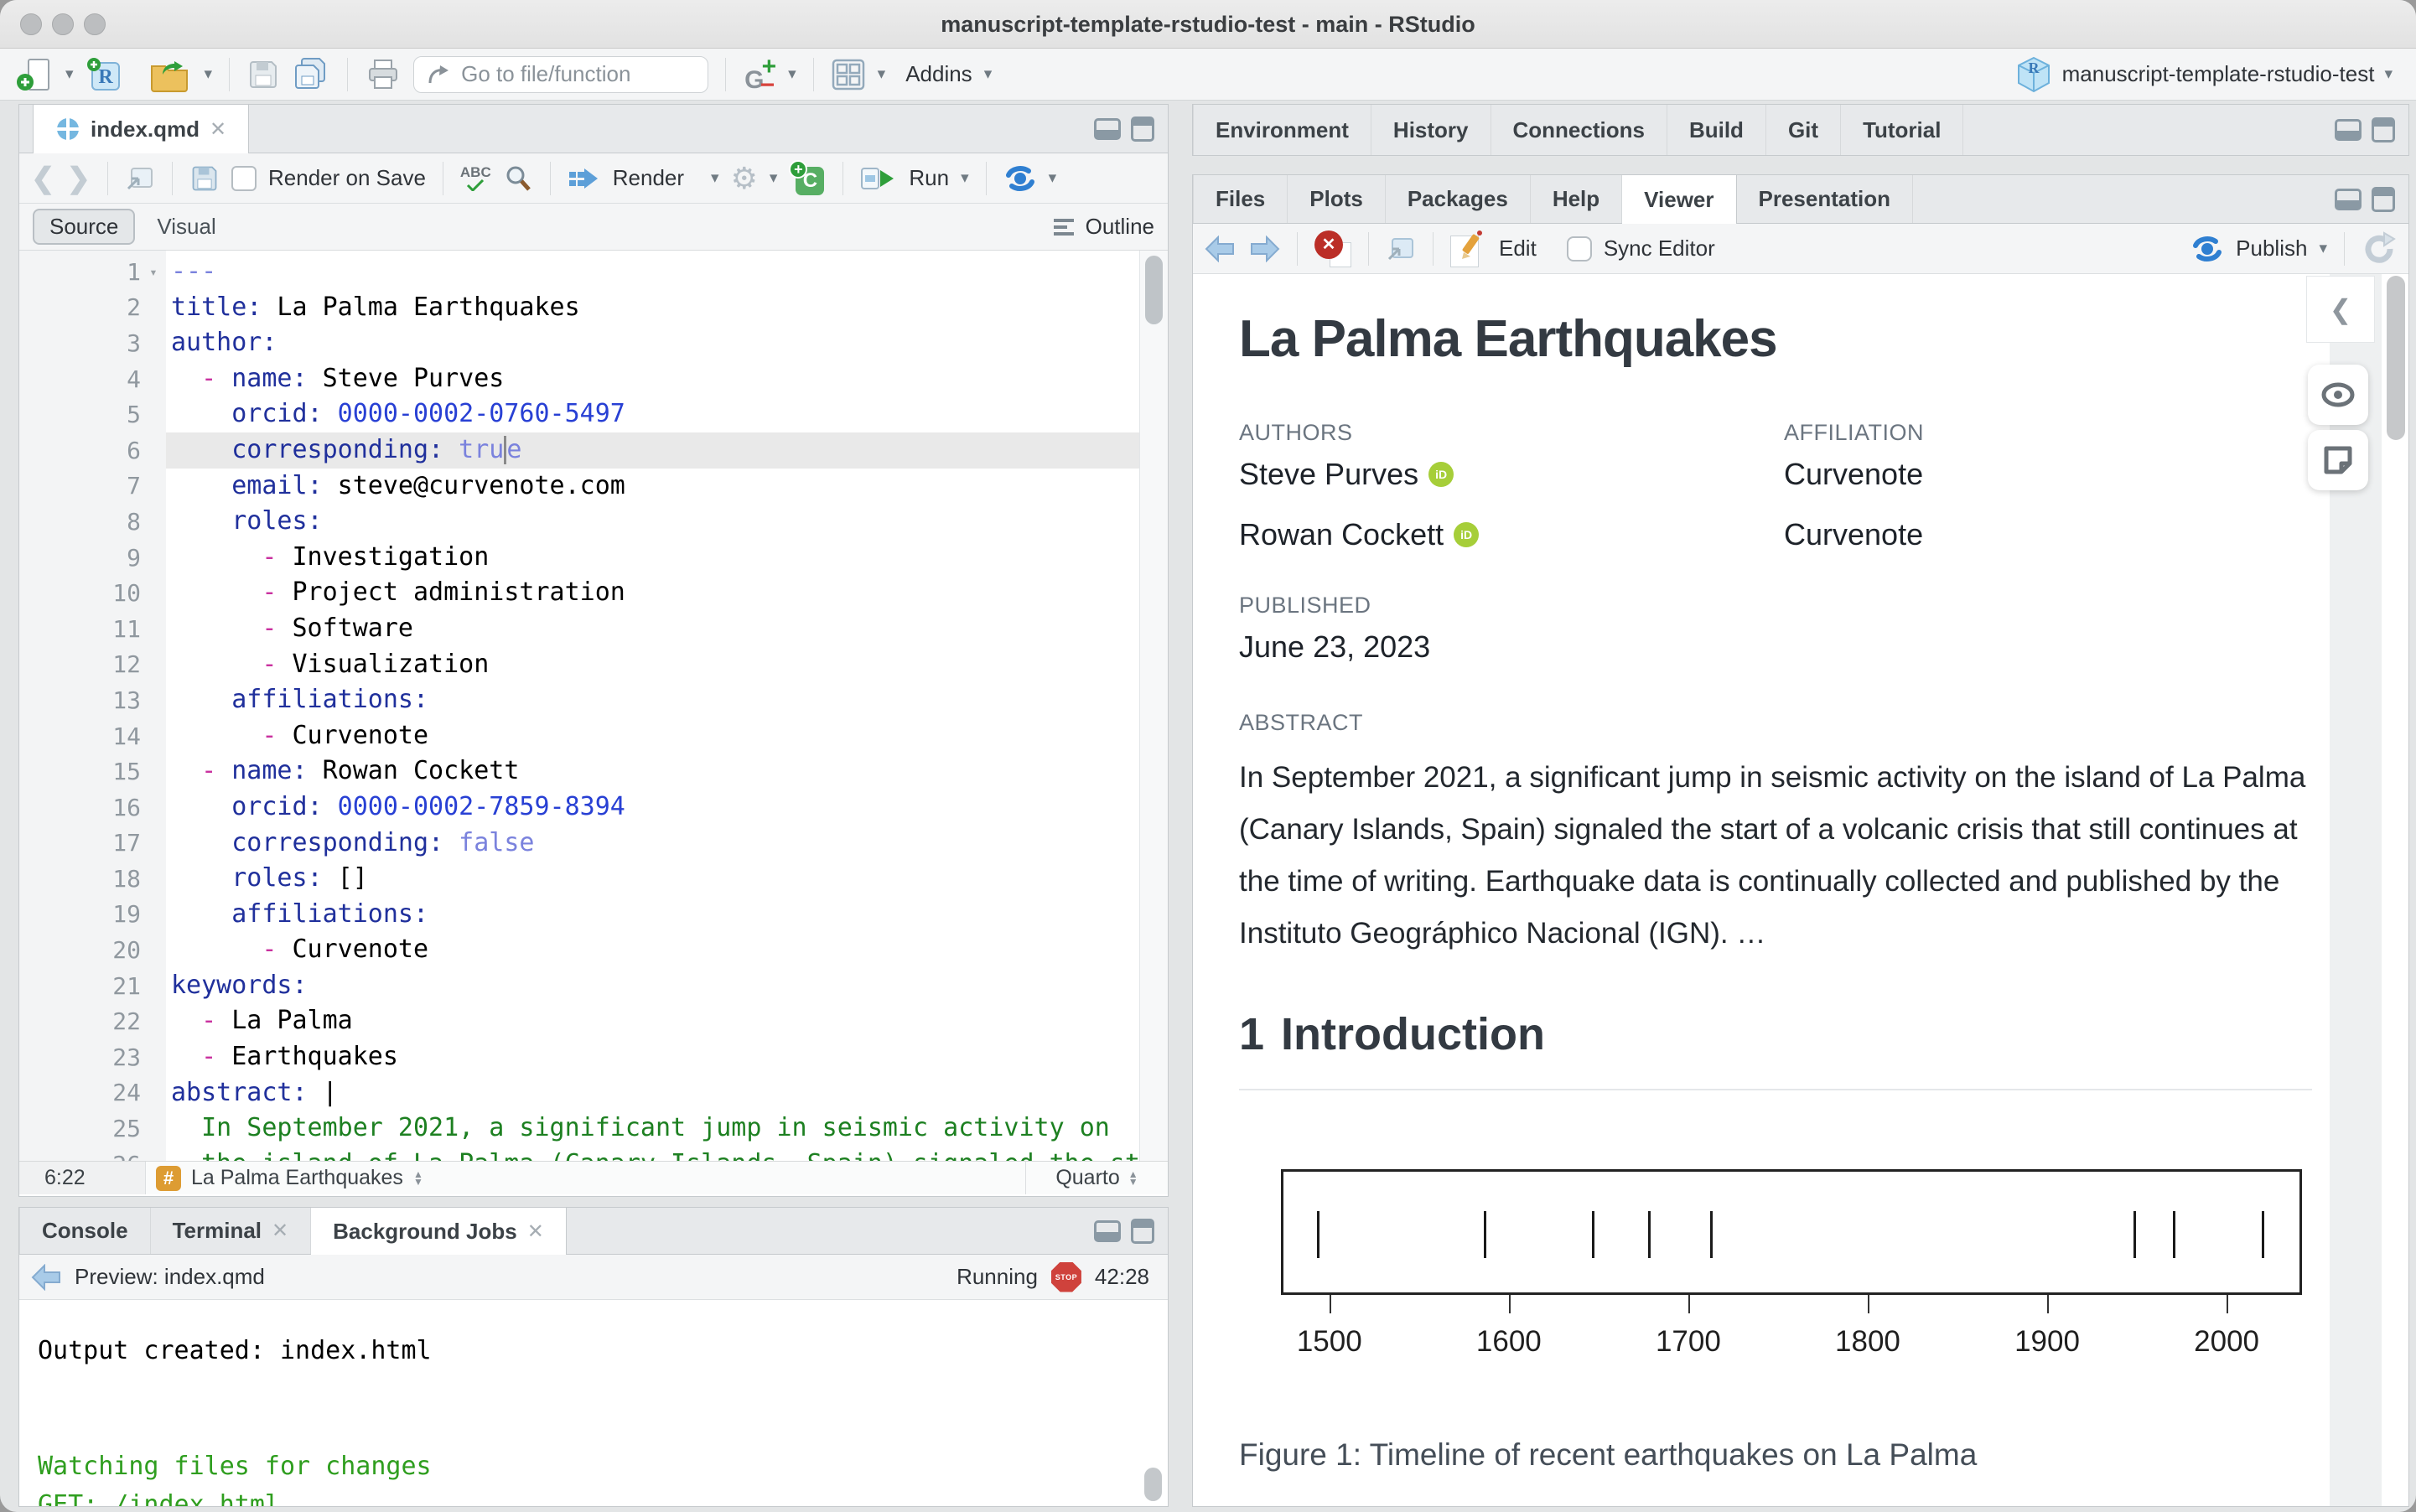 The width and height of the screenshot is (2416, 1512). I want to click on tab-tutorial: Tutorial, so click(1903, 130).